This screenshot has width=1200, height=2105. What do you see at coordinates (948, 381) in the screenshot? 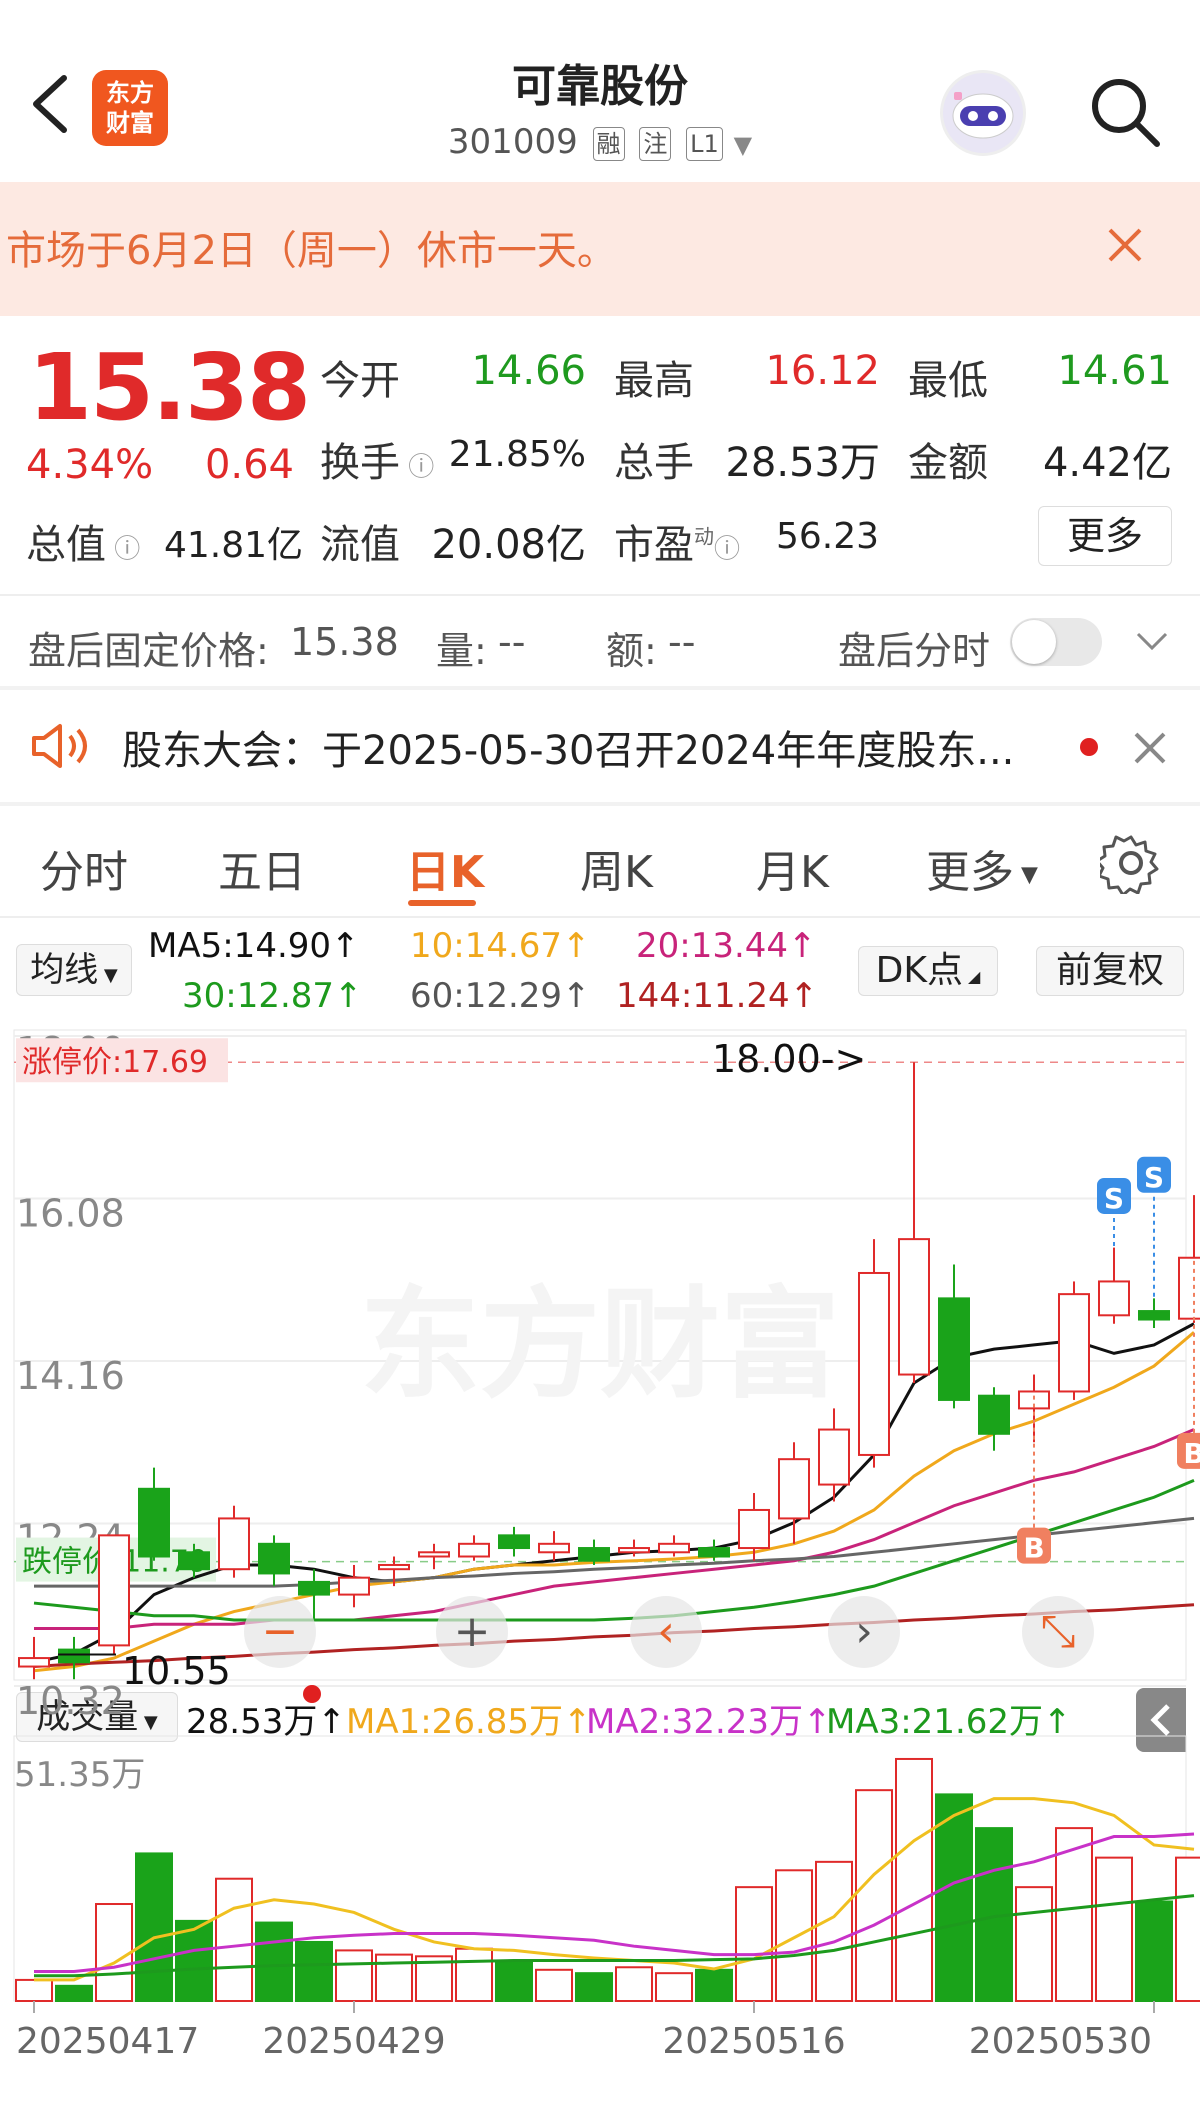
I see `low-label: 最低` at bounding box center [948, 381].